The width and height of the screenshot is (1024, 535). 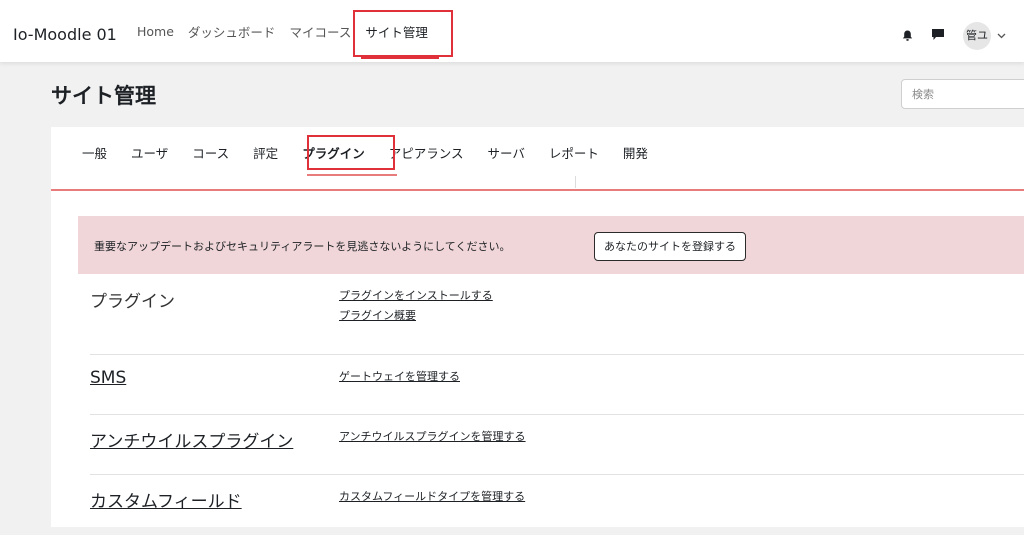 I want to click on plugins-overview-link: プラグイン概要, so click(x=416, y=316).